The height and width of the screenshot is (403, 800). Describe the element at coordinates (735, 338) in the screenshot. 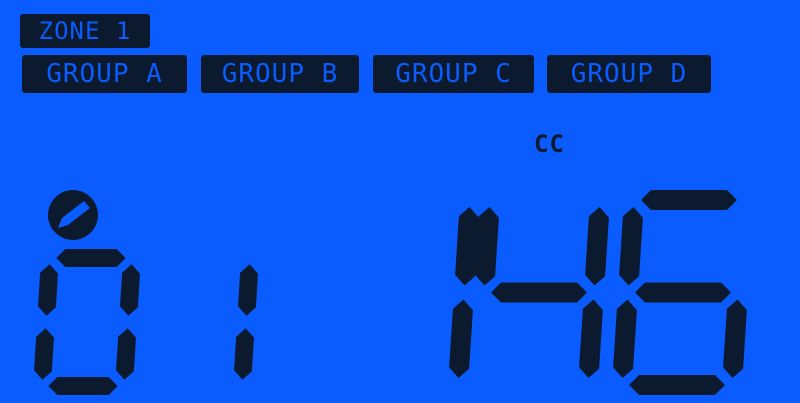

I see `digit-4-segment-c` at that location.